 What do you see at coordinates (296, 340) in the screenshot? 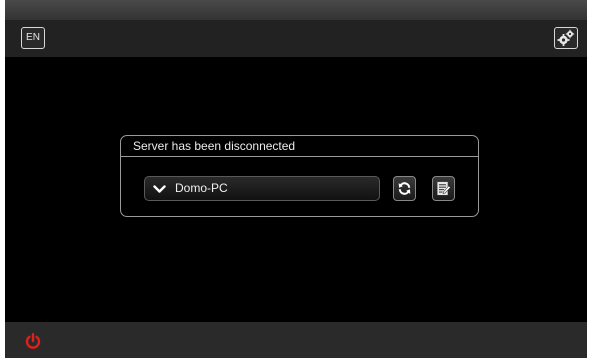
I see `bottom-bar` at bounding box center [296, 340].